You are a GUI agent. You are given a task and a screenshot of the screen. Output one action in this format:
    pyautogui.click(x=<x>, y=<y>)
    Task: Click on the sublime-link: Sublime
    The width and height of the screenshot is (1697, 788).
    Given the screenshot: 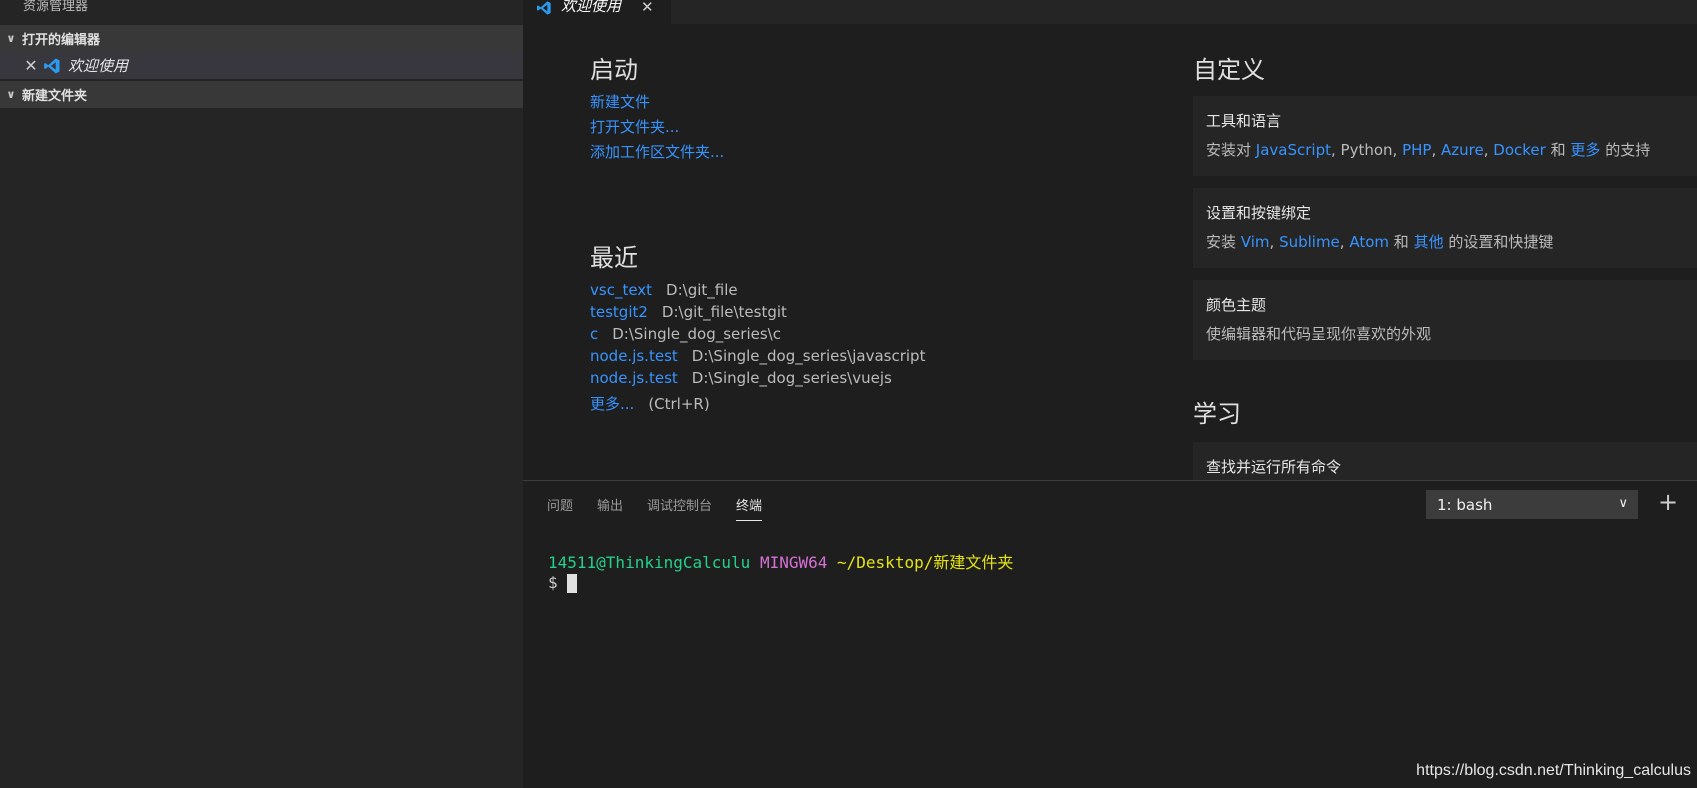 What is the action you would take?
    pyautogui.click(x=1309, y=242)
    